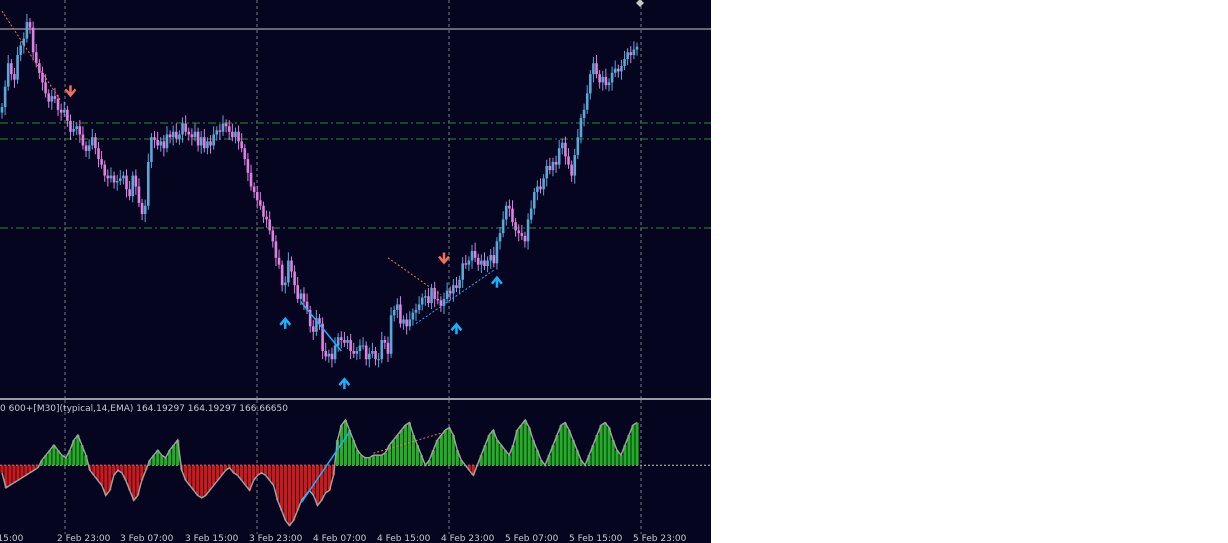 This screenshot has width=1228, height=543. What do you see at coordinates (84, 538) in the screenshot?
I see `time-tick-label: 2 Feb 23:00` at bounding box center [84, 538].